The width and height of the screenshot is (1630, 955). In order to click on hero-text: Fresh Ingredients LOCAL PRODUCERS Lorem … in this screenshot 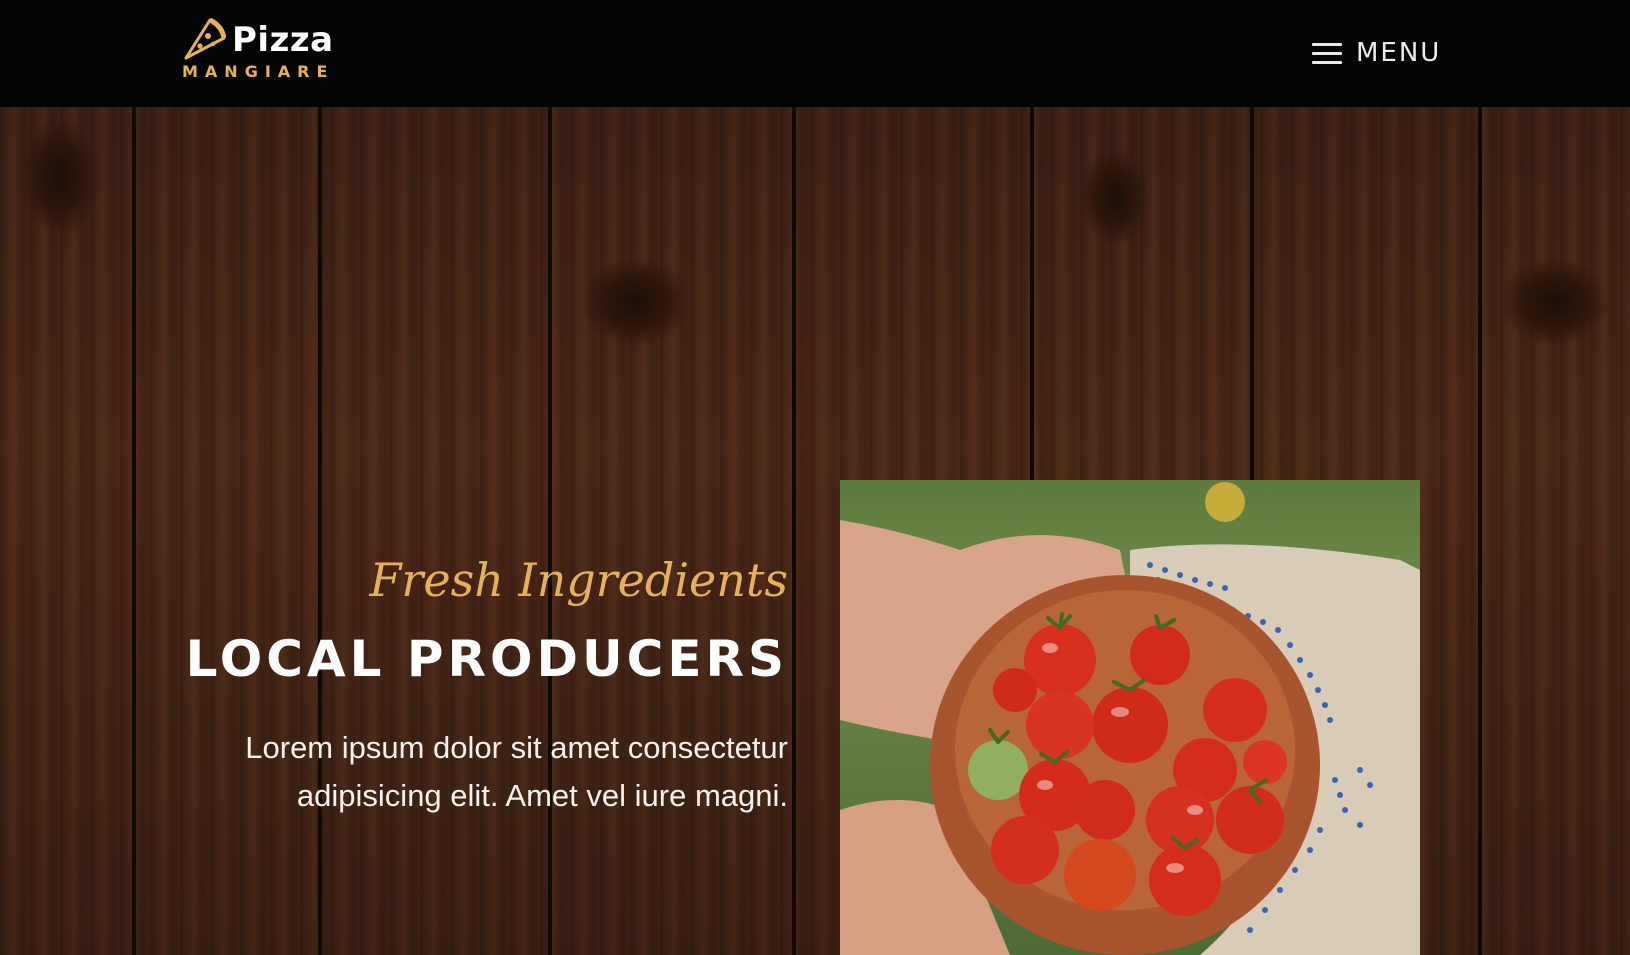, I will do `click(469, 685)`.